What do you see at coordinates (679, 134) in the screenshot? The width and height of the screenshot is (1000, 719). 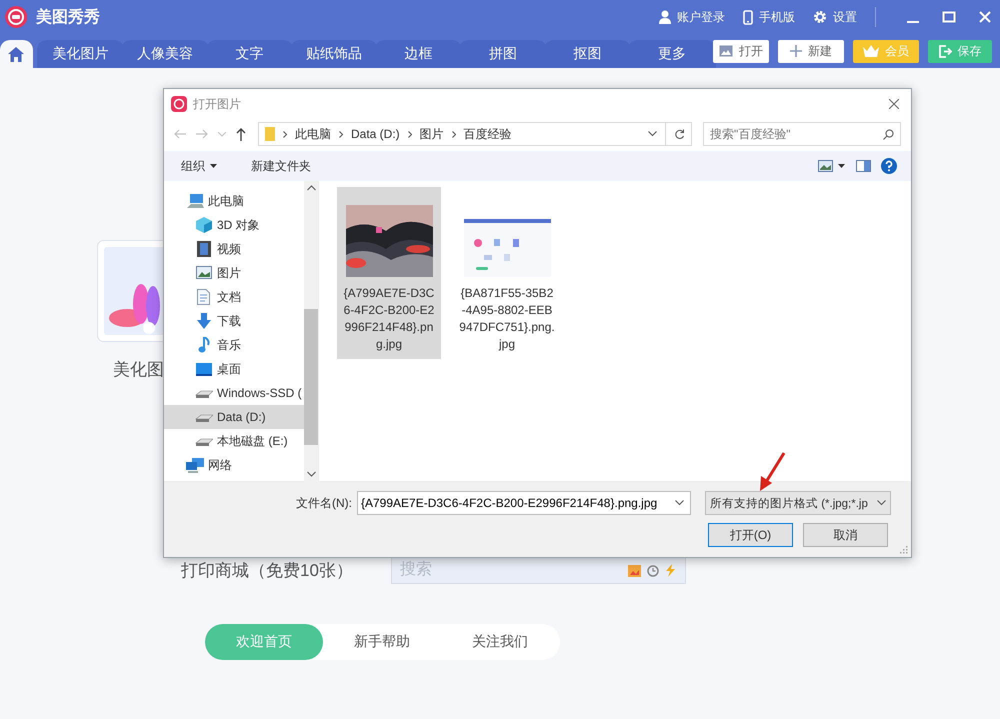 I see `refresh-icon` at bounding box center [679, 134].